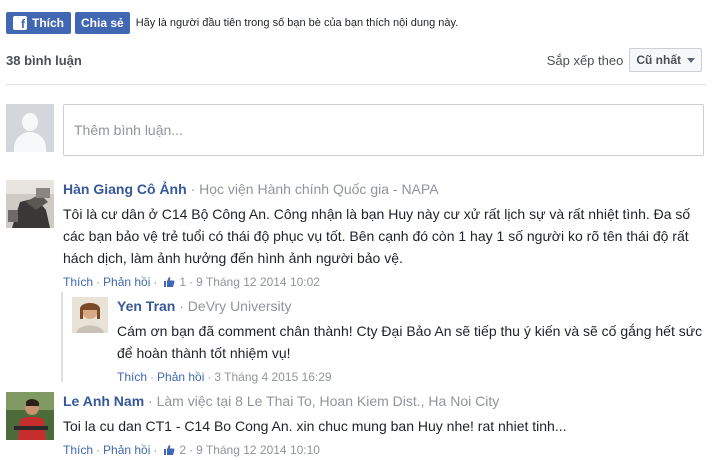  What do you see at coordinates (44, 60) in the screenshot?
I see `comment-count: 38 bình luận` at bounding box center [44, 60].